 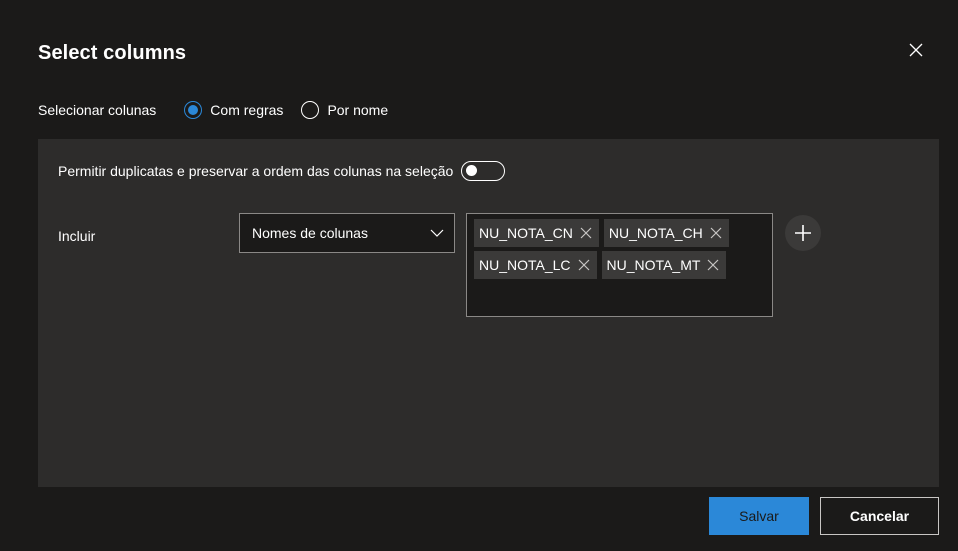 I want to click on column-tag: NU_NOTA_CH, so click(x=666, y=233).